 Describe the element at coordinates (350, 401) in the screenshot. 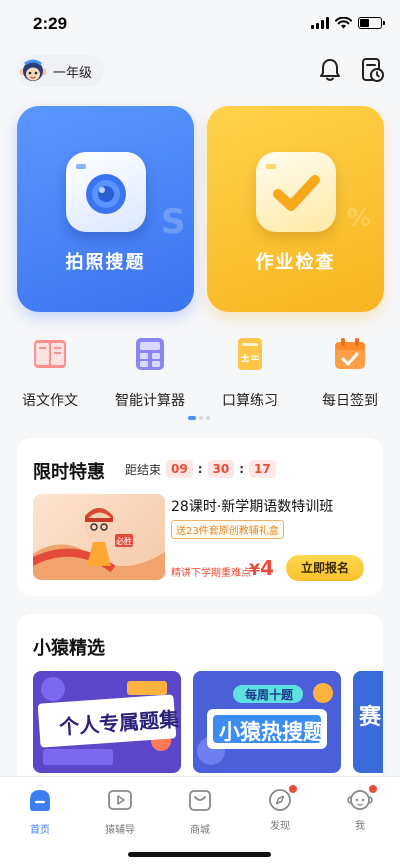

I see `tool-label: 每日签到` at that location.